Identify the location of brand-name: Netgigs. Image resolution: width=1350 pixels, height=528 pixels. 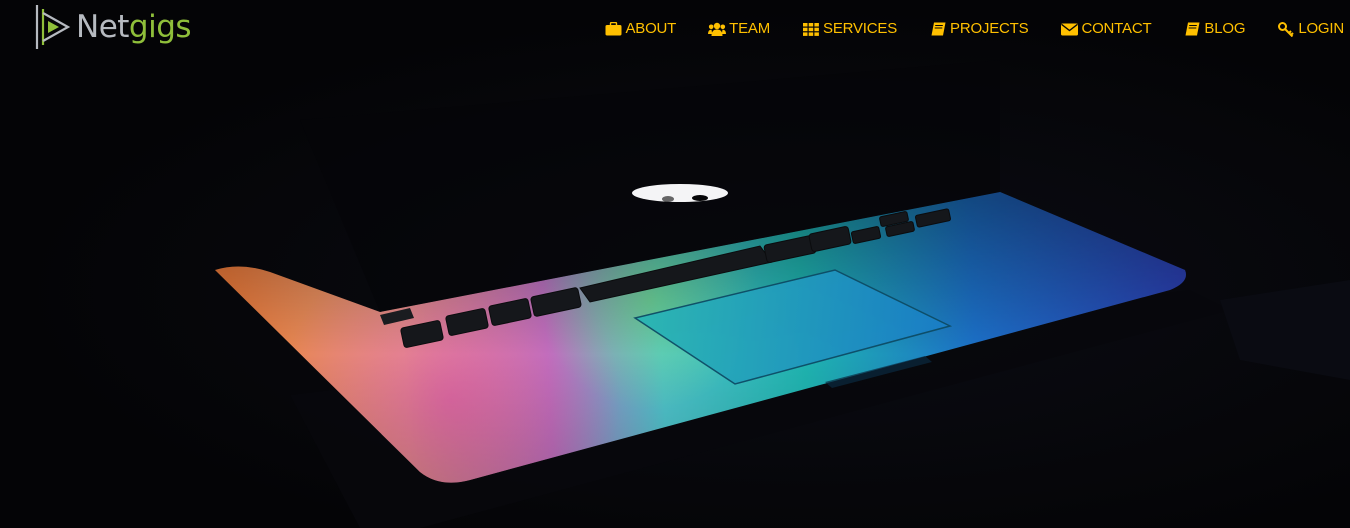
(134, 27).